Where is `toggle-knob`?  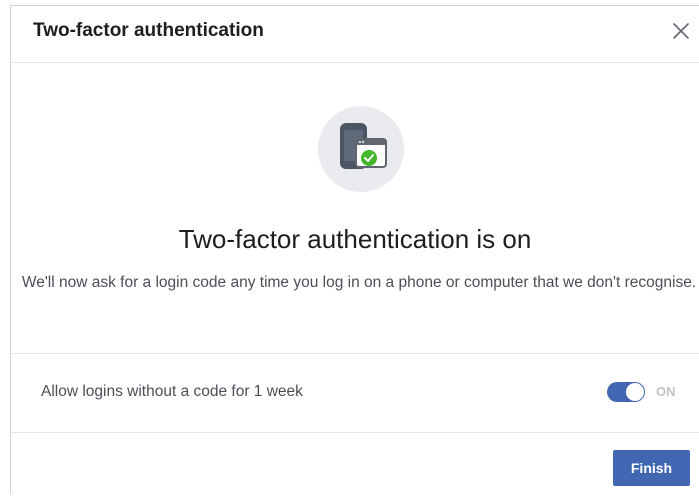 toggle-knob is located at coordinates (635, 392).